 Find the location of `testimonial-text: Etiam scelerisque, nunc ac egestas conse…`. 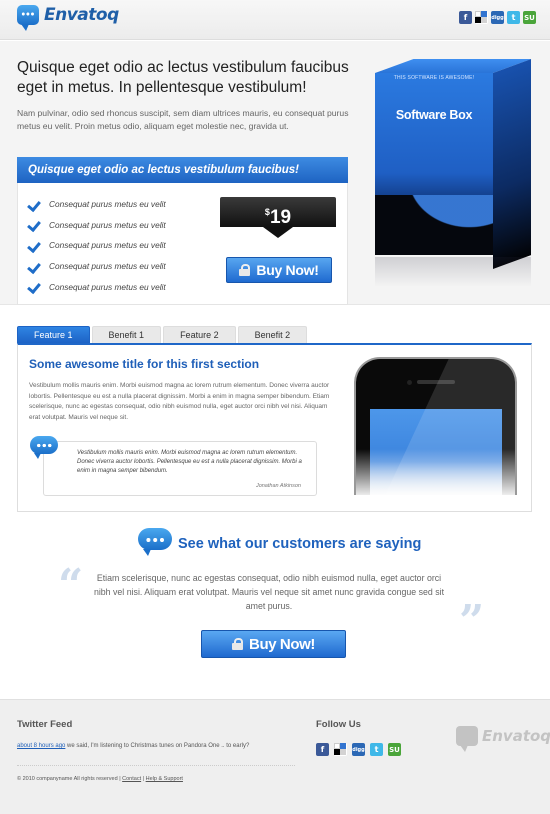

testimonial-text: Etiam scelerisque, nunc ac egestas conse… is located at coordinates (269, 592).